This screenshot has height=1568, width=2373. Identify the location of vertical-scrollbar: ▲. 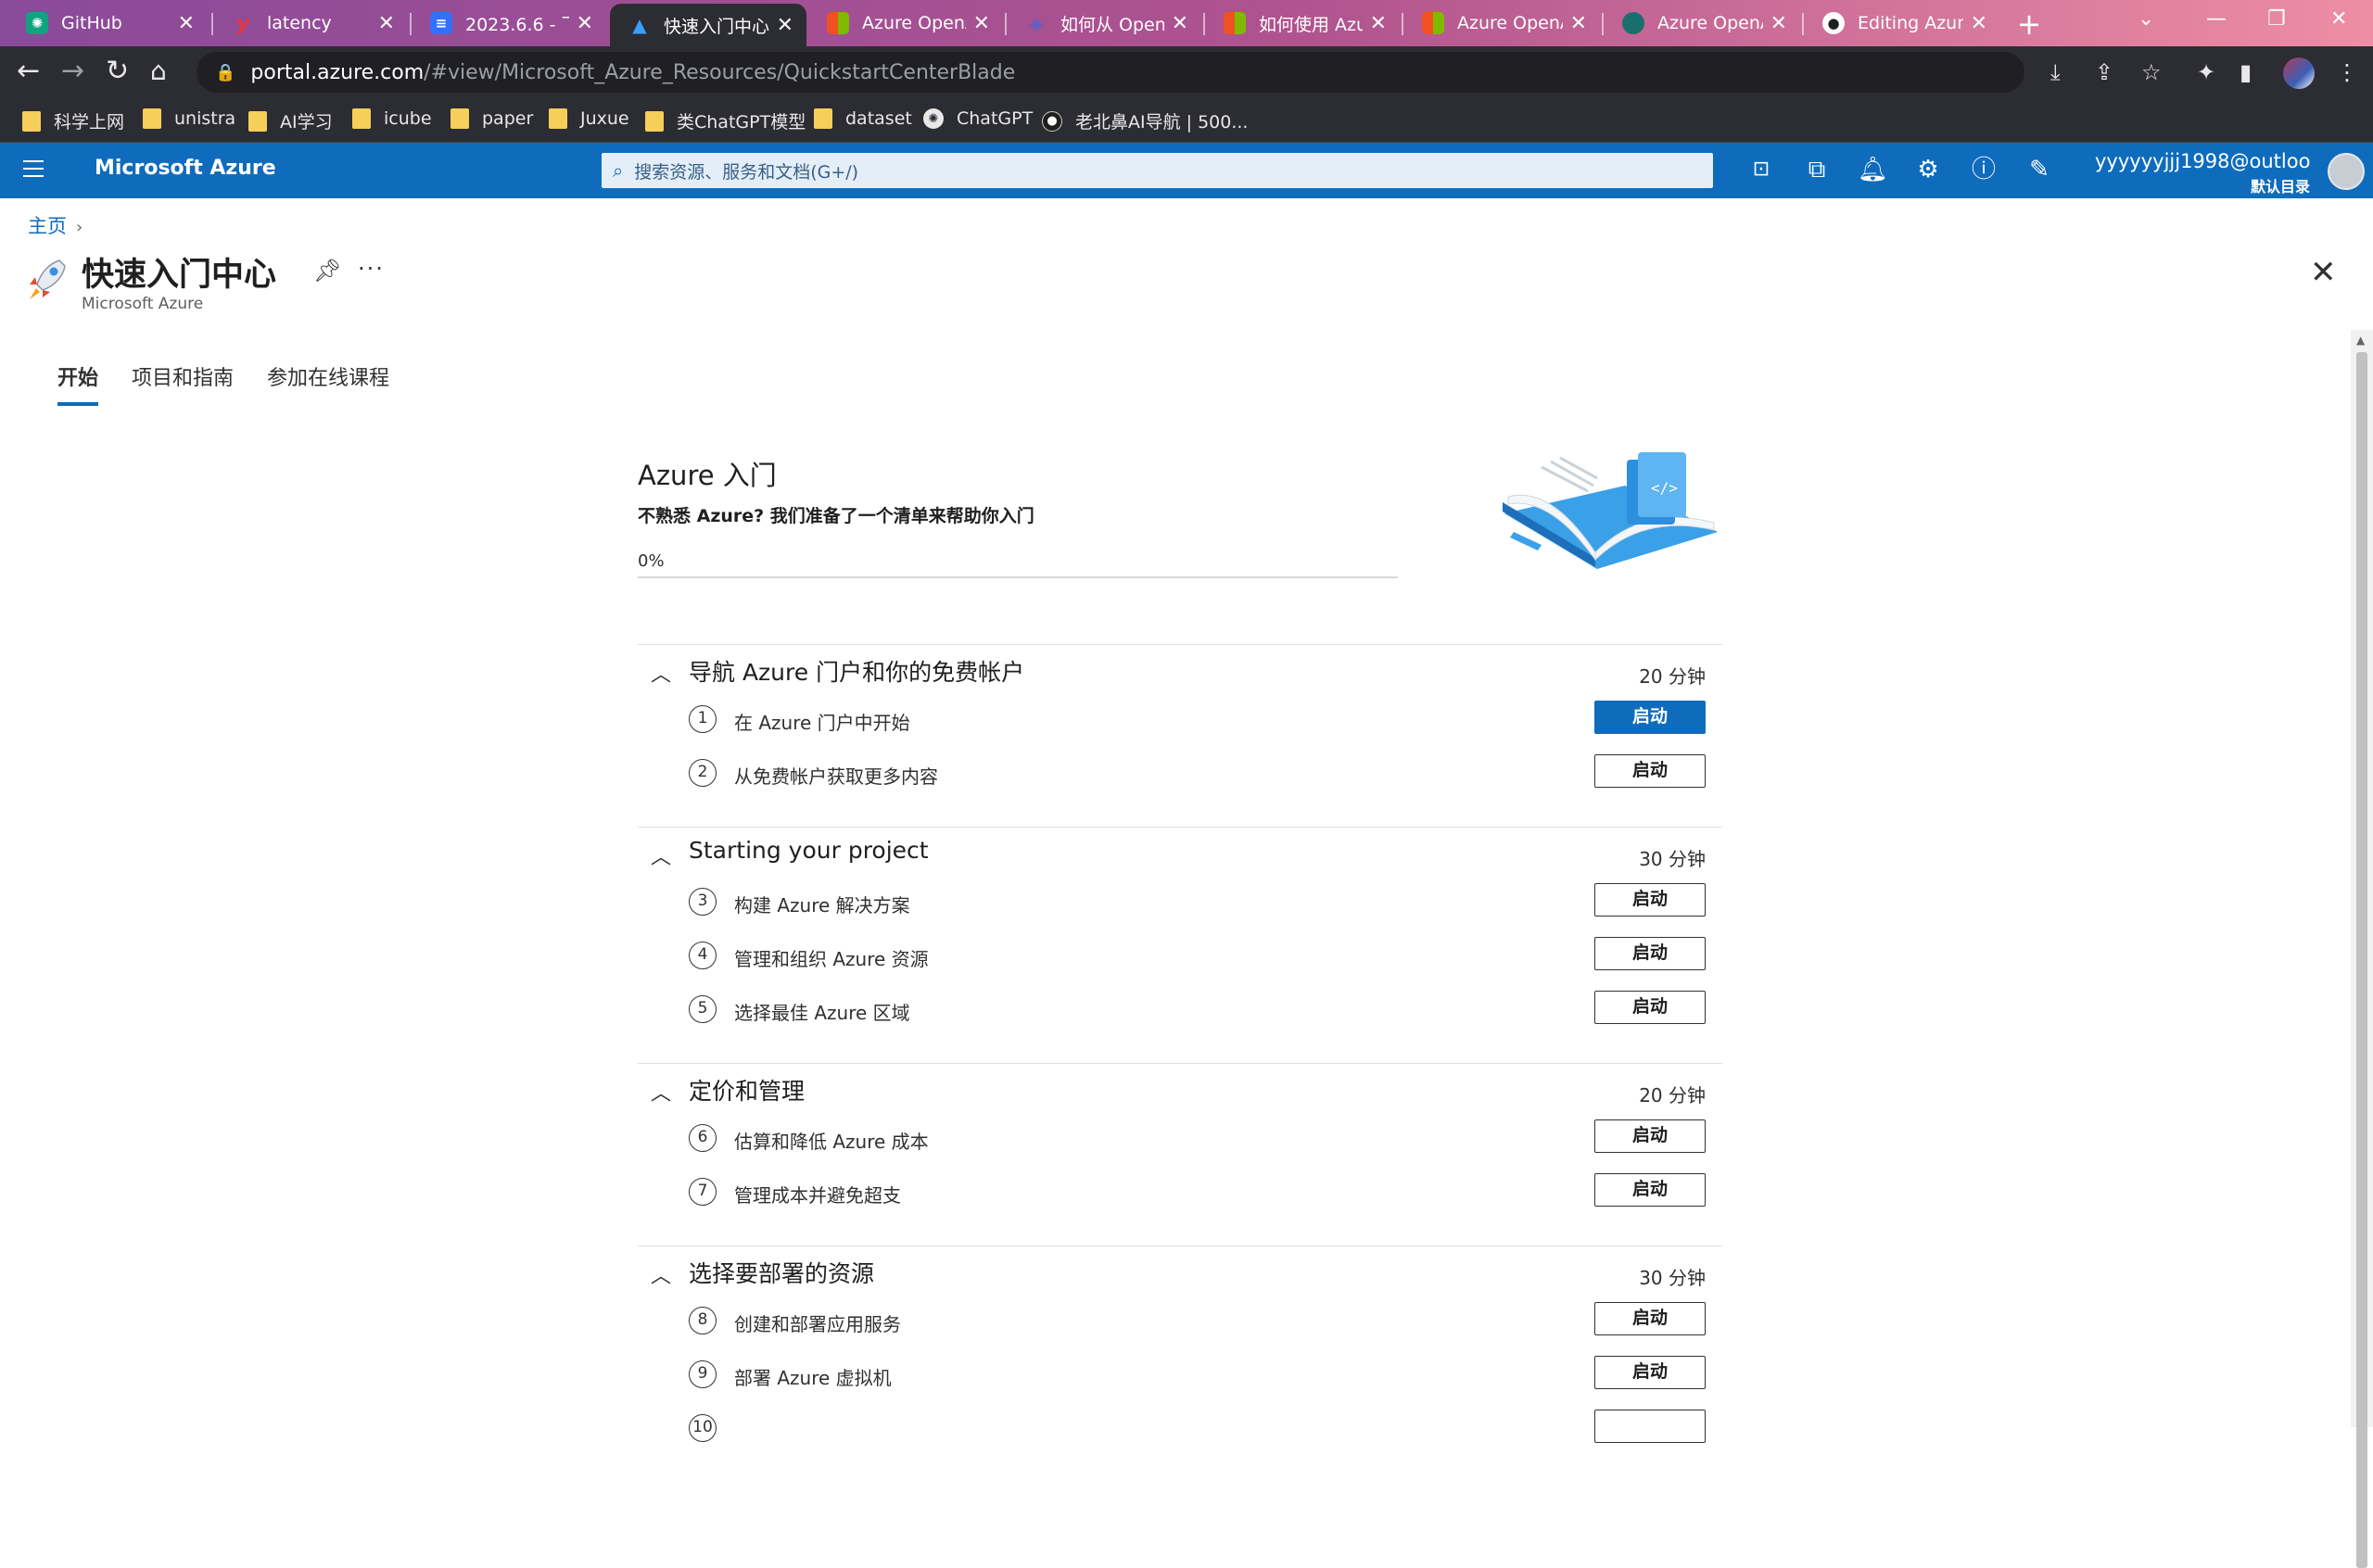
(2362, 949).